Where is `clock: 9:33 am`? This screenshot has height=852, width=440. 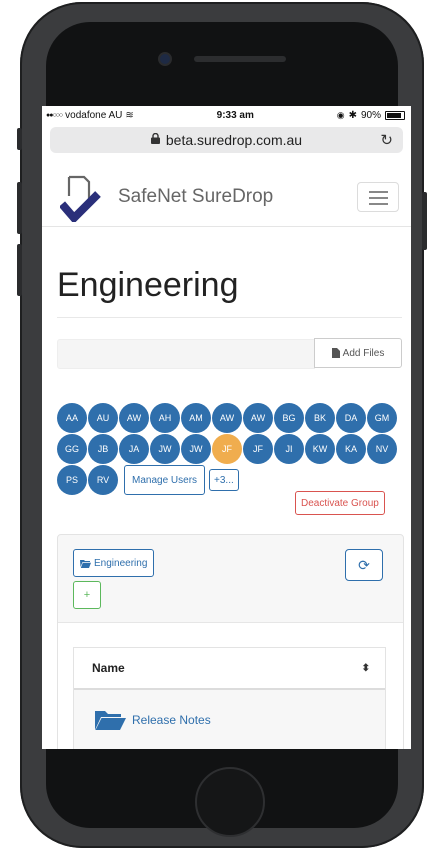
clock: 9:33 am is located at coordinates (235, 115).